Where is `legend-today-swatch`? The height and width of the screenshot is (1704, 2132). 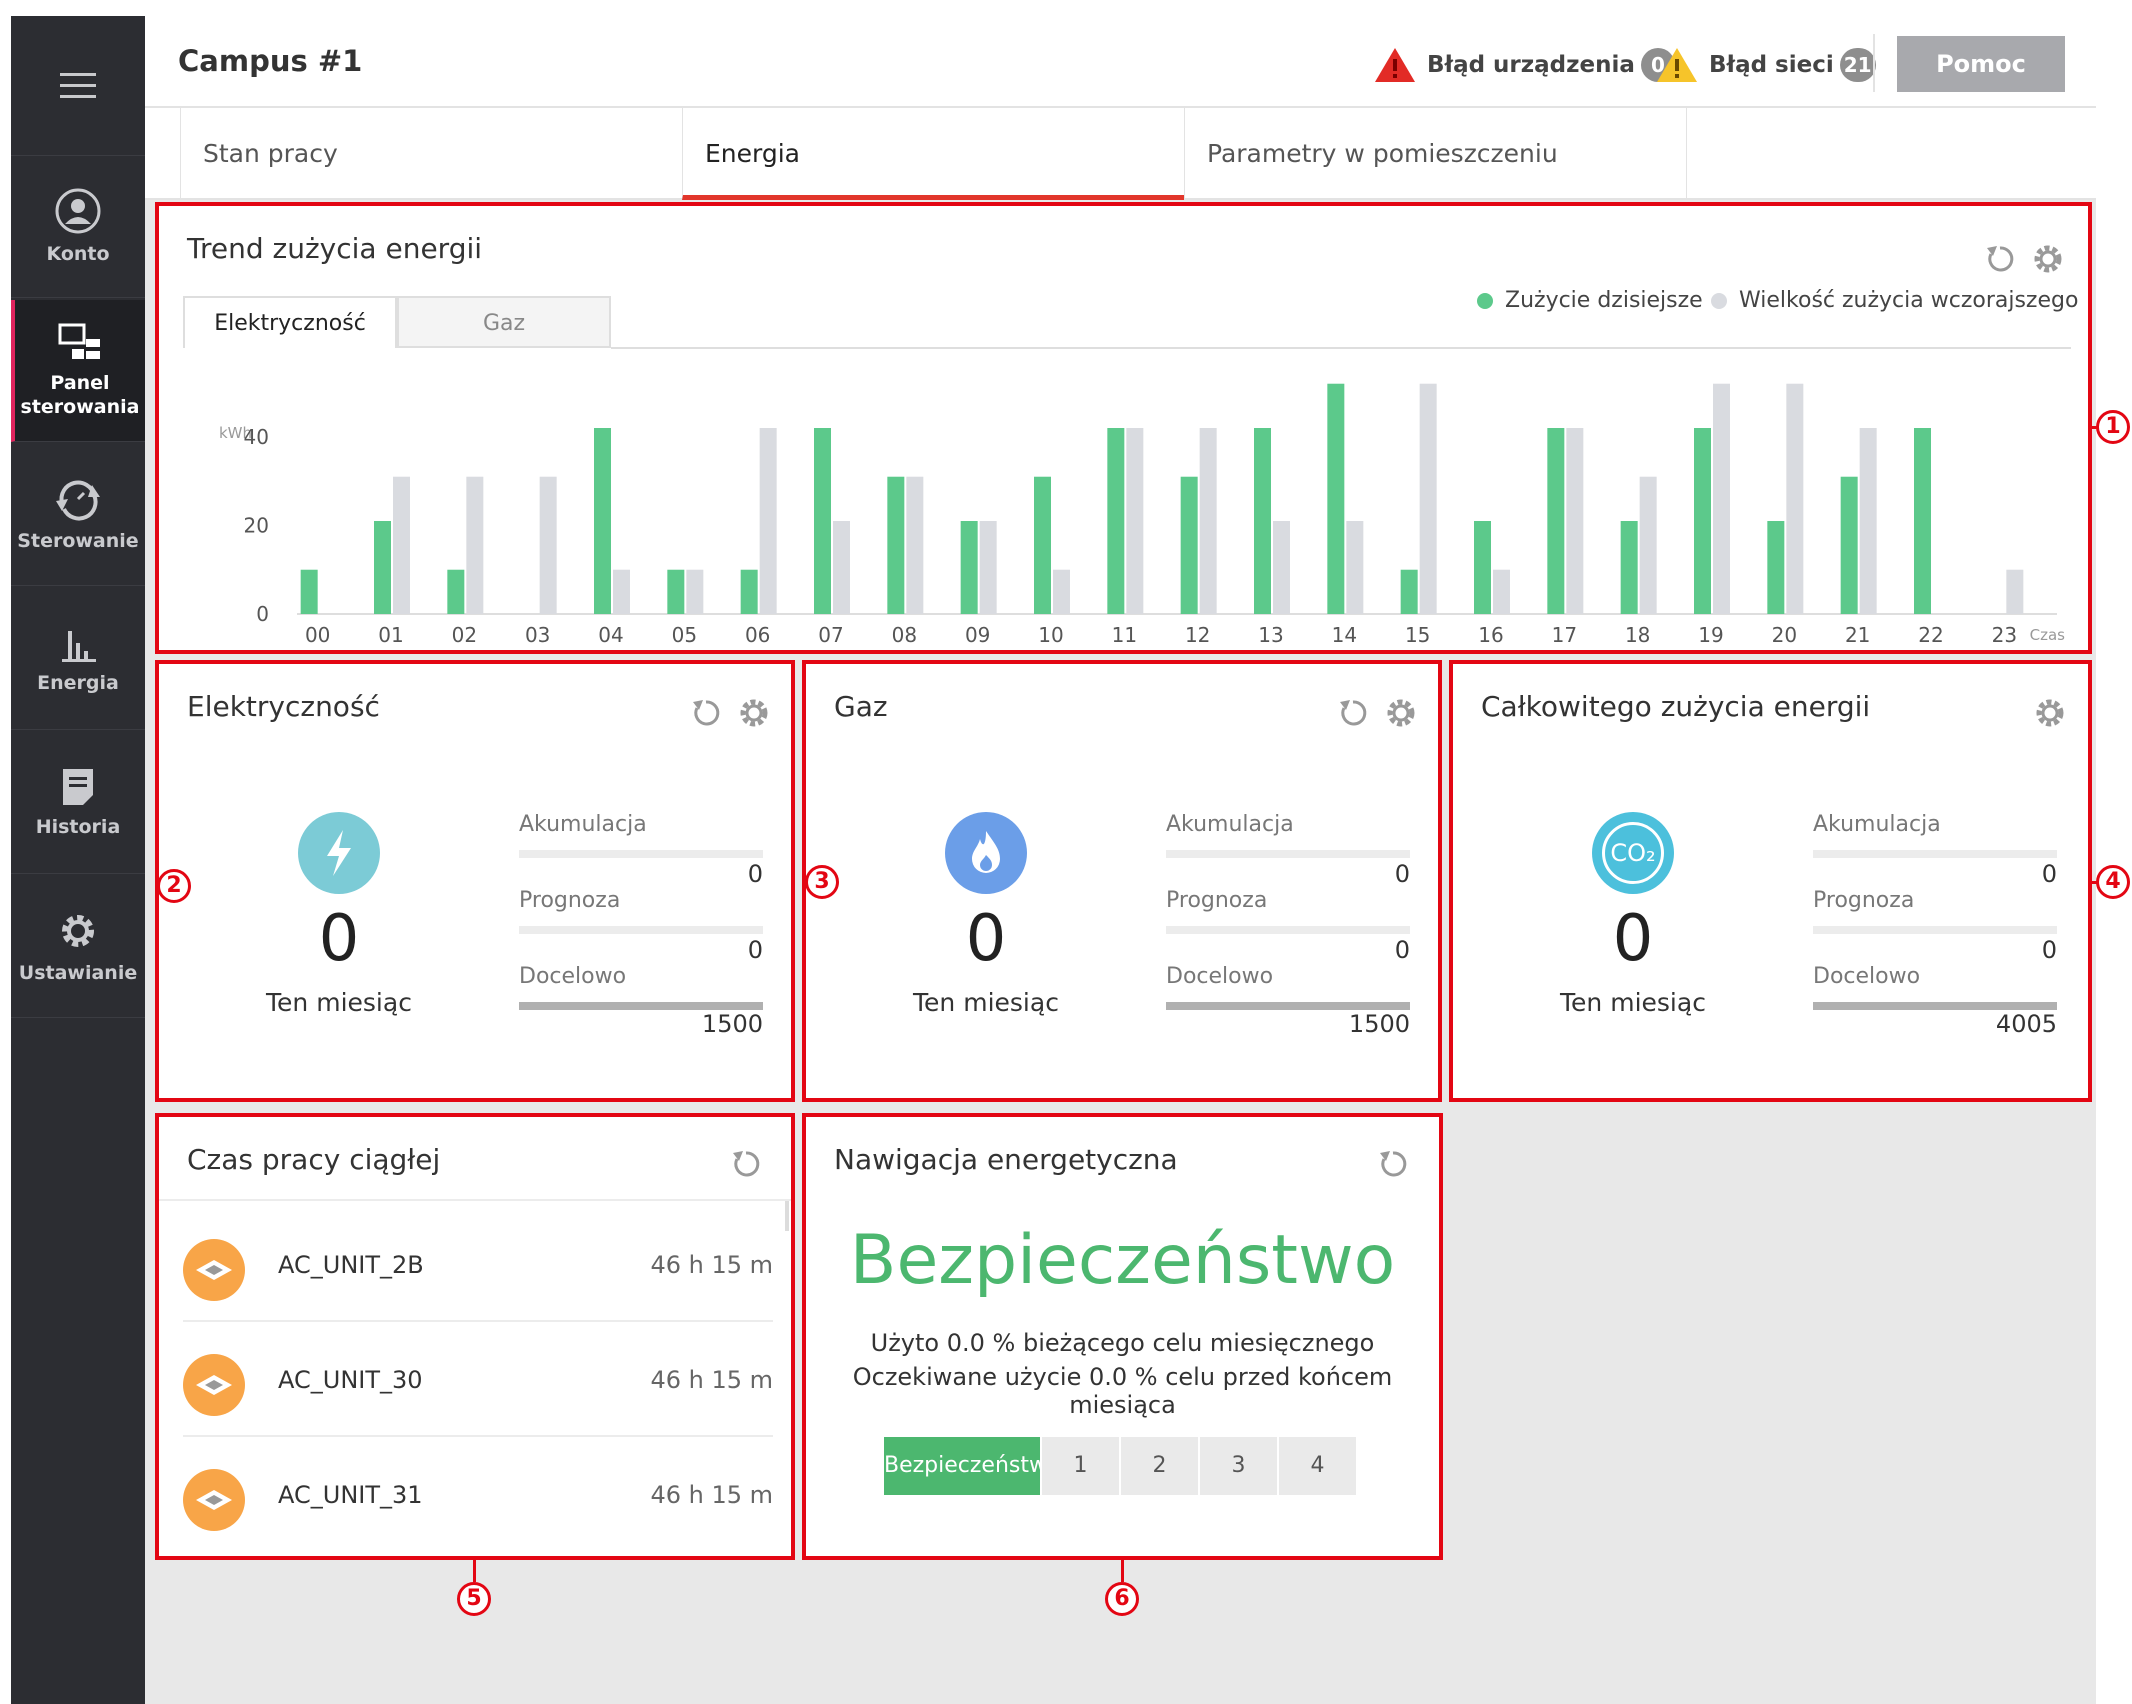 legend-today-swatch is located at coordinates (1485, 300).